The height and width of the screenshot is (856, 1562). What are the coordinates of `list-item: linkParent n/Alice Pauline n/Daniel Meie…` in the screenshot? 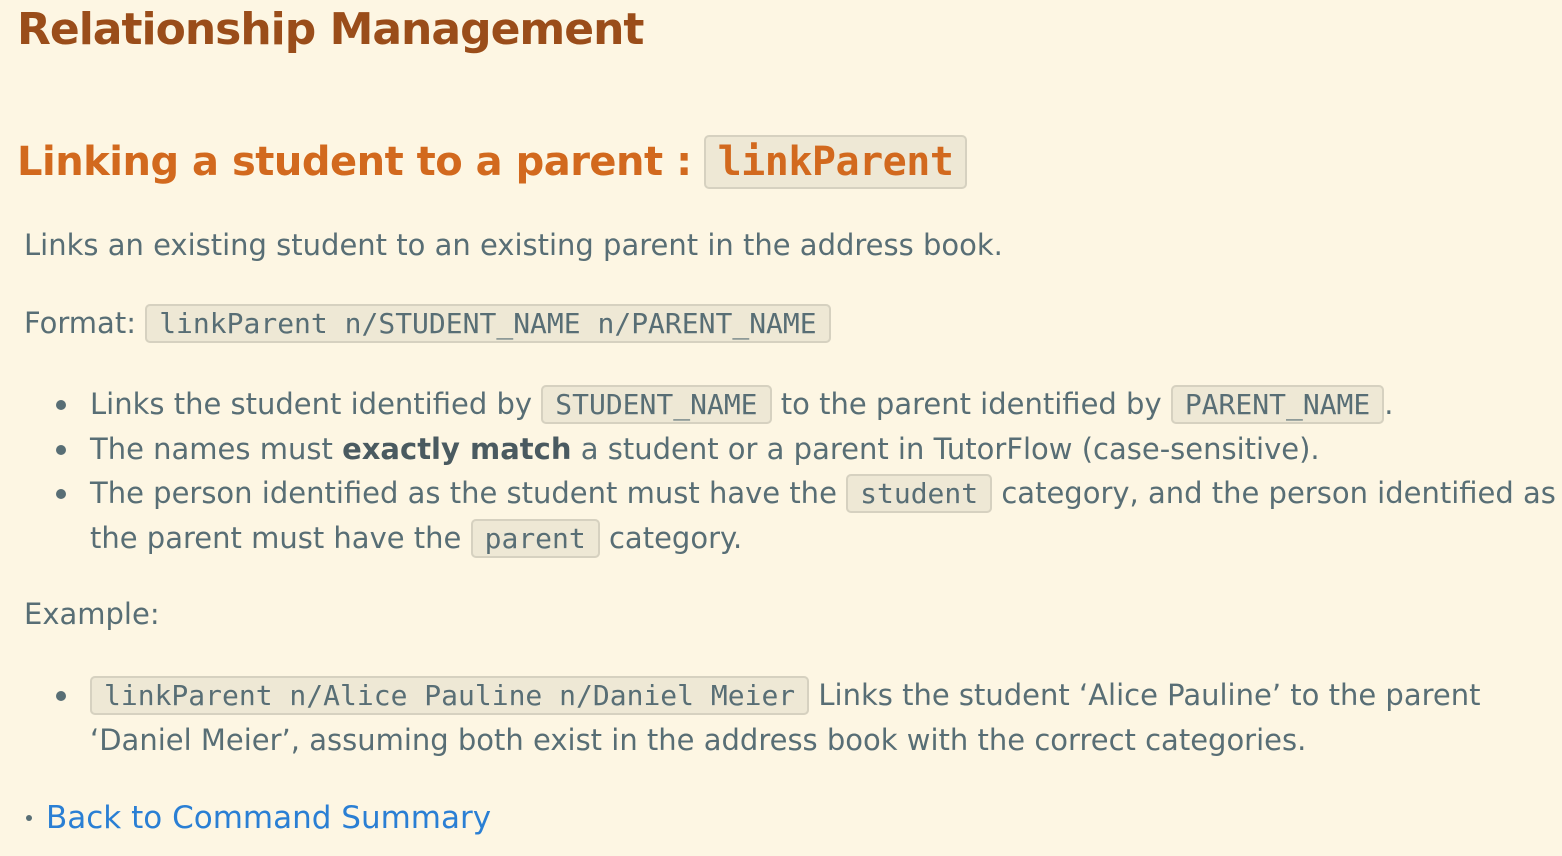 It's located at (808, 717).